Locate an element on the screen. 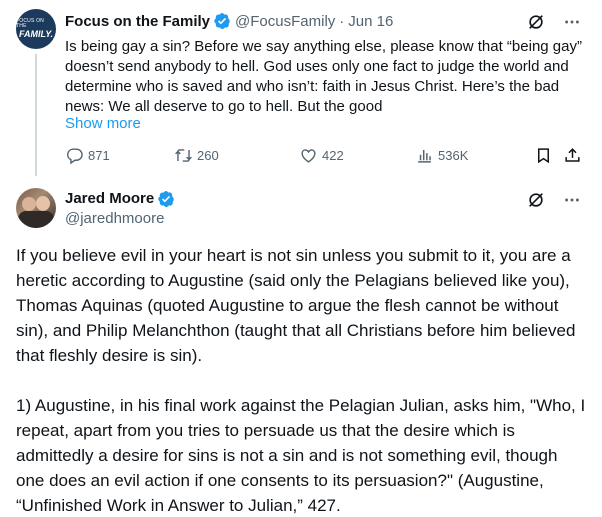 This screenshot has height=517, width=602. reply-count: 871 is located at coordinates (99, 155).